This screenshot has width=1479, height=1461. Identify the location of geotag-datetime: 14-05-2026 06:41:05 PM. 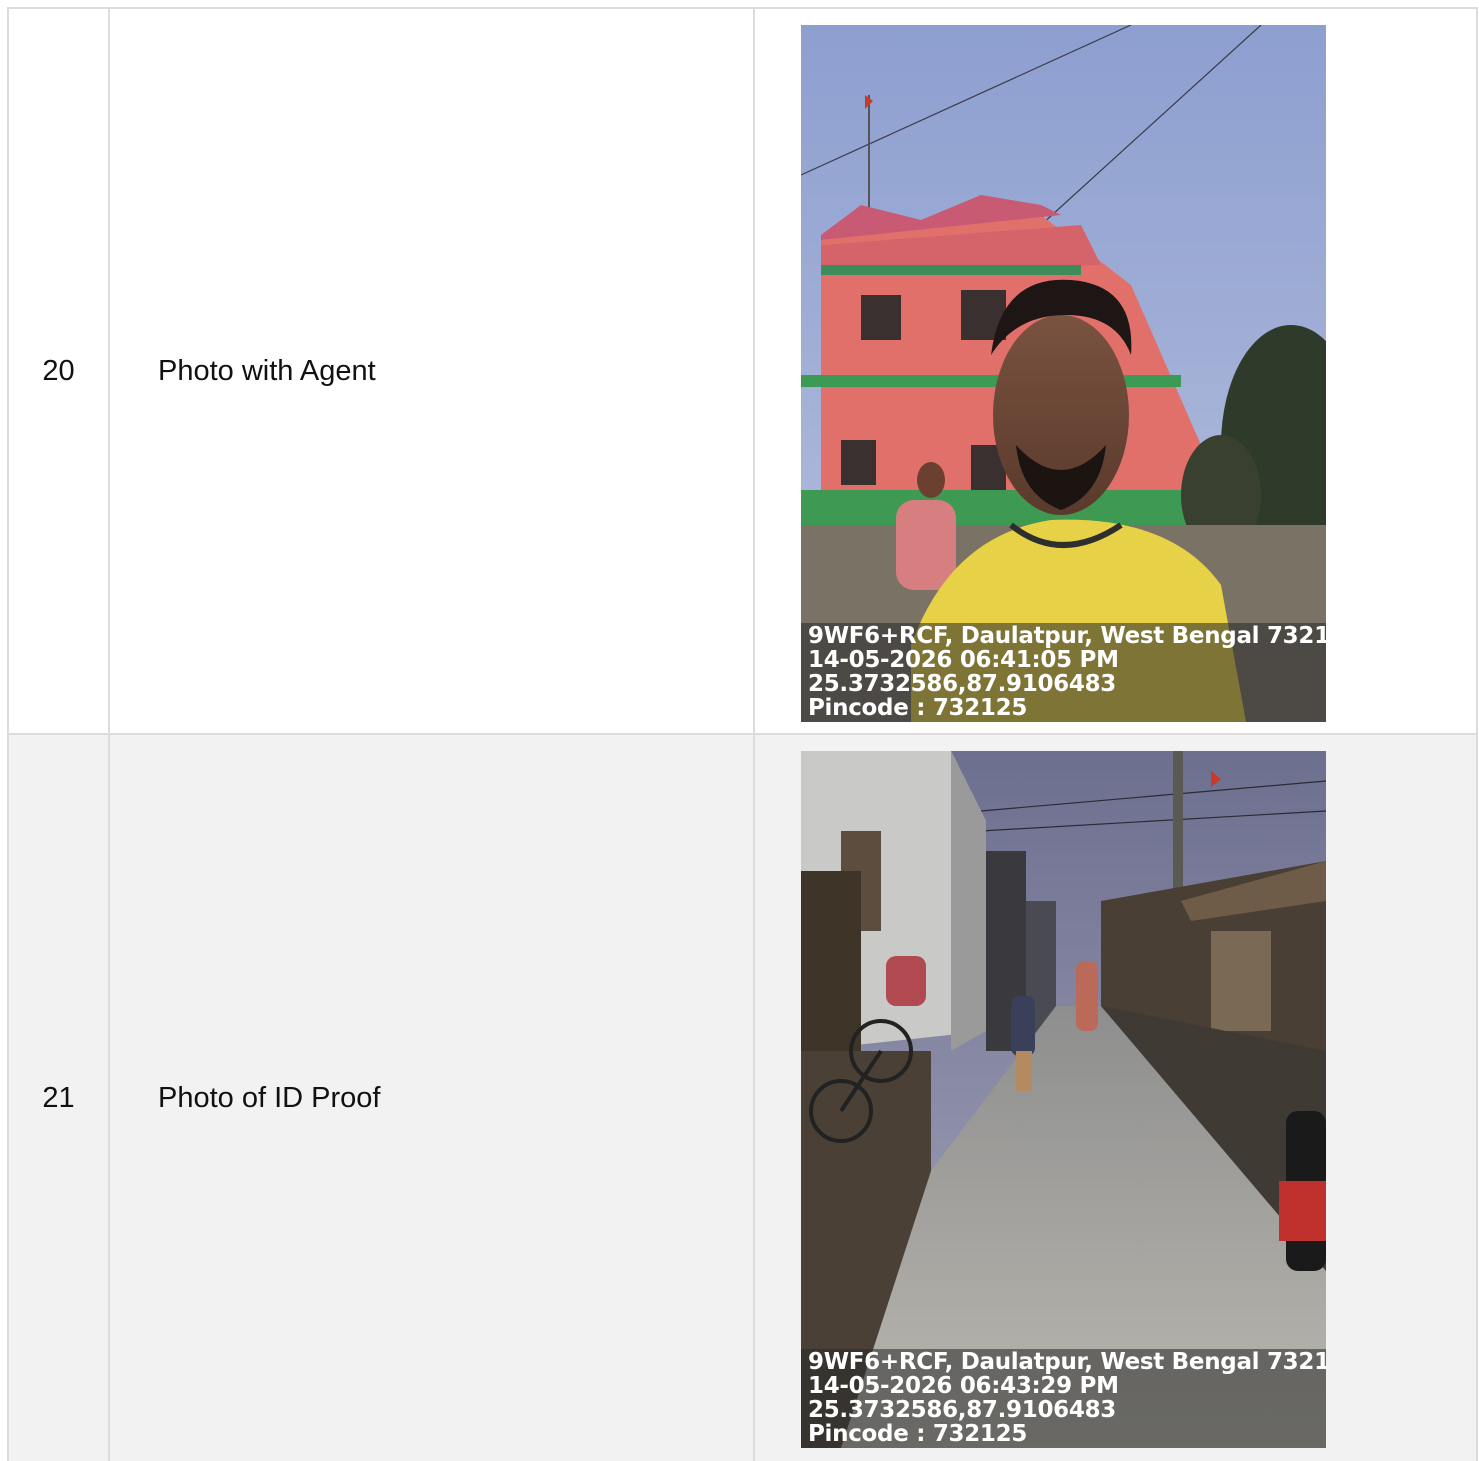
(963, 660).